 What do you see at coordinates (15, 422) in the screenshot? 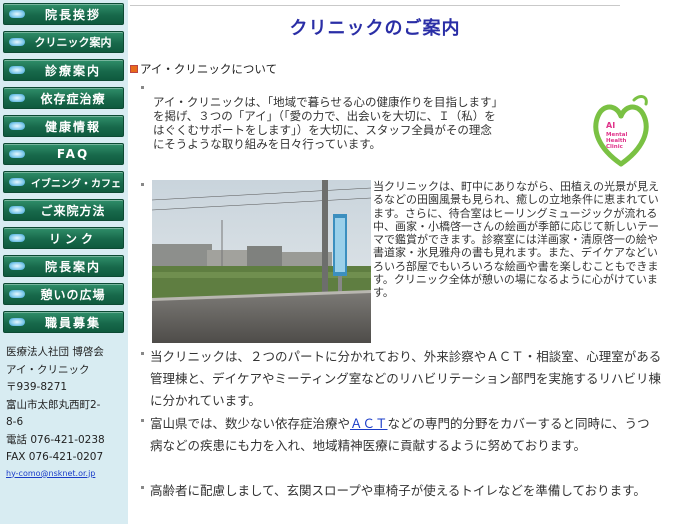
I see `street-address-2: 8-6` at bounding box center [15, 422].